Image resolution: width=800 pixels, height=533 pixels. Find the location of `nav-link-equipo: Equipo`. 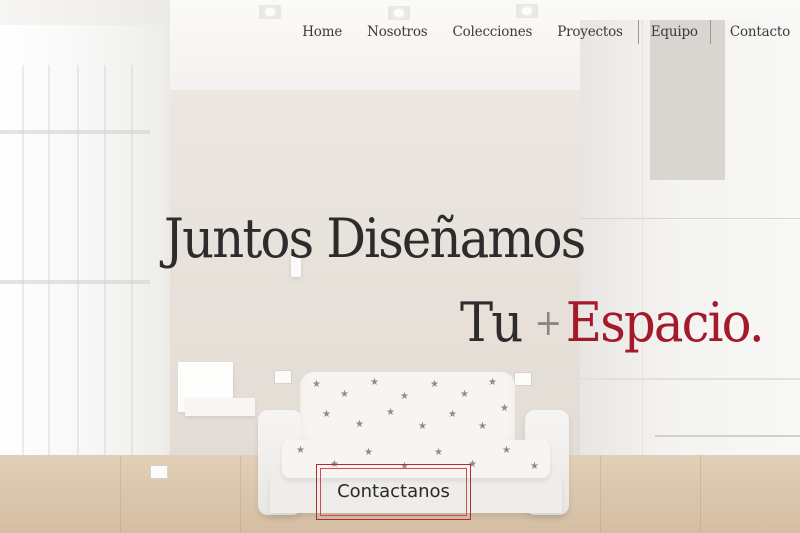

nav-link-equipo: Equipo is located at coordinates (674, 32).